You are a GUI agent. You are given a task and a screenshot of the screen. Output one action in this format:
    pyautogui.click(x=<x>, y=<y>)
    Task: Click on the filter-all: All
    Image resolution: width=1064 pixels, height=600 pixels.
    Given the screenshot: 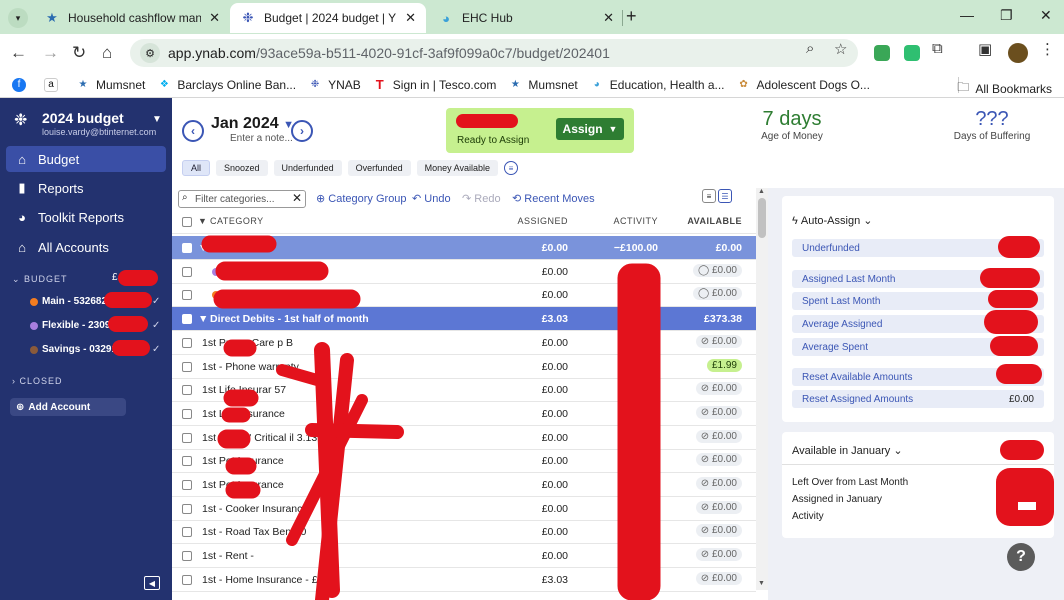 What is the action you would take?
    pyautogui.click(x=196, y=168)
    